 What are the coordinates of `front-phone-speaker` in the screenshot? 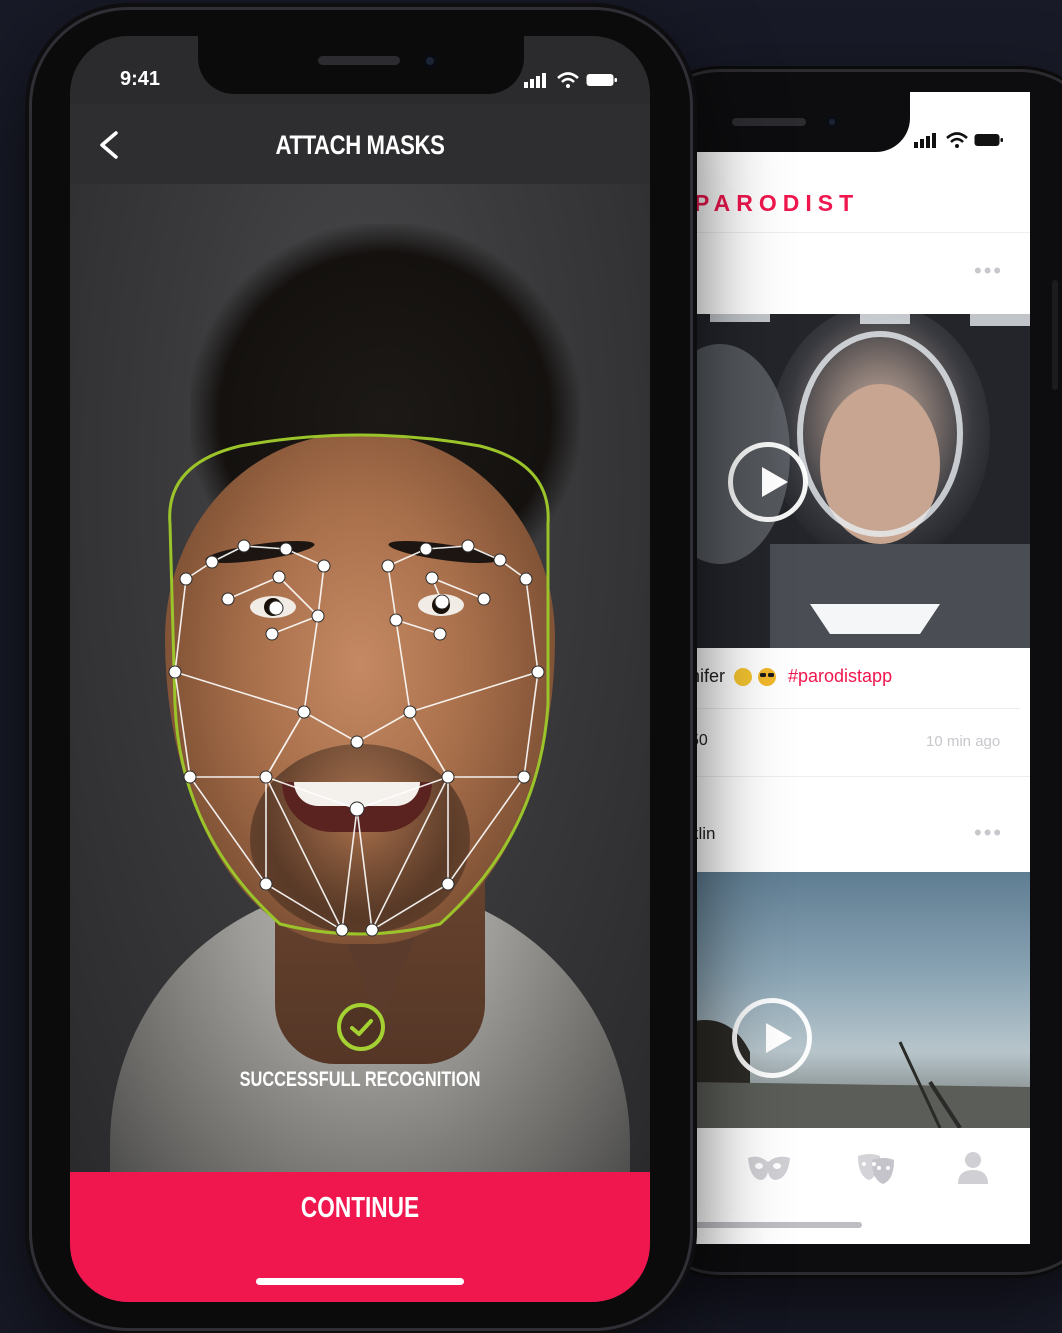 It's located at (359, 60).